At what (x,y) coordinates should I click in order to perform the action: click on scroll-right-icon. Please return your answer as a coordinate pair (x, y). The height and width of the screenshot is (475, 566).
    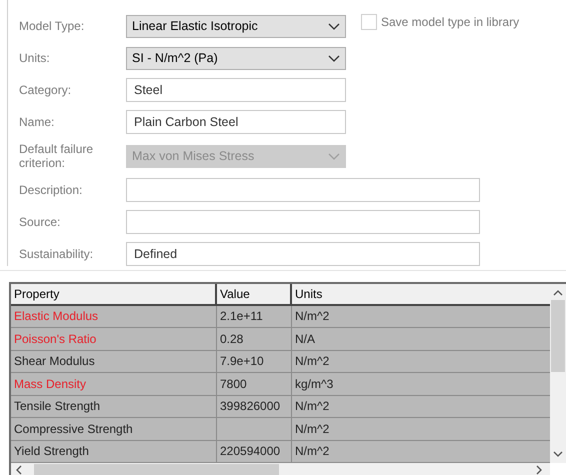
    Looking at the image, I should click on (539, 470).